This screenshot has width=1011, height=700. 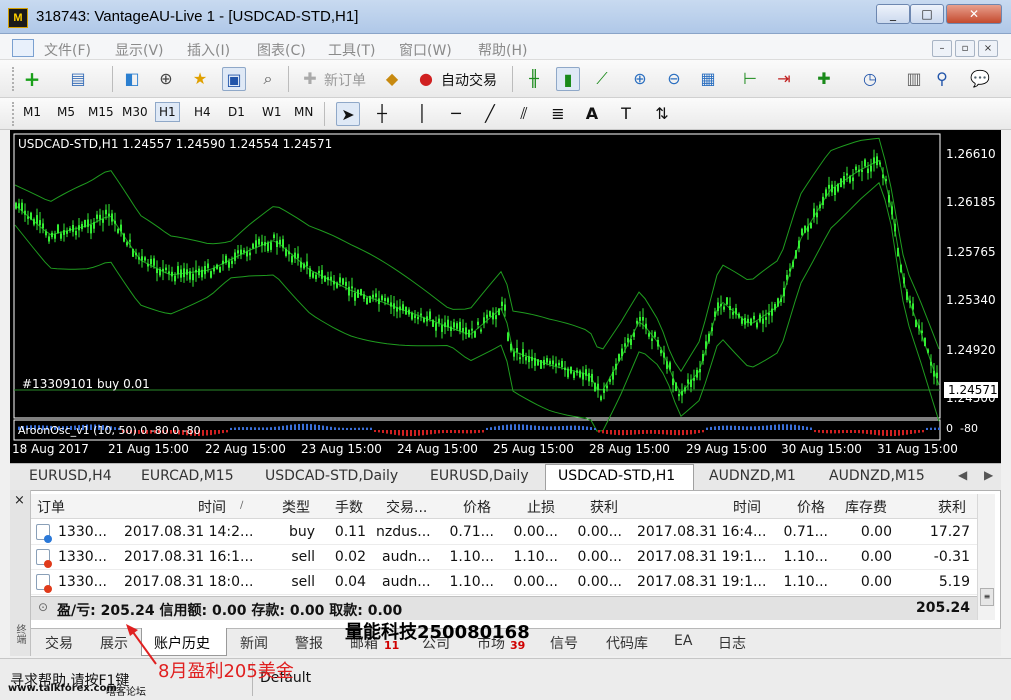 What do you see at coordinates (640, 79) in the screenshot?
I see `zoom-in-icon: ⊕` at bounding box center [640, 79].